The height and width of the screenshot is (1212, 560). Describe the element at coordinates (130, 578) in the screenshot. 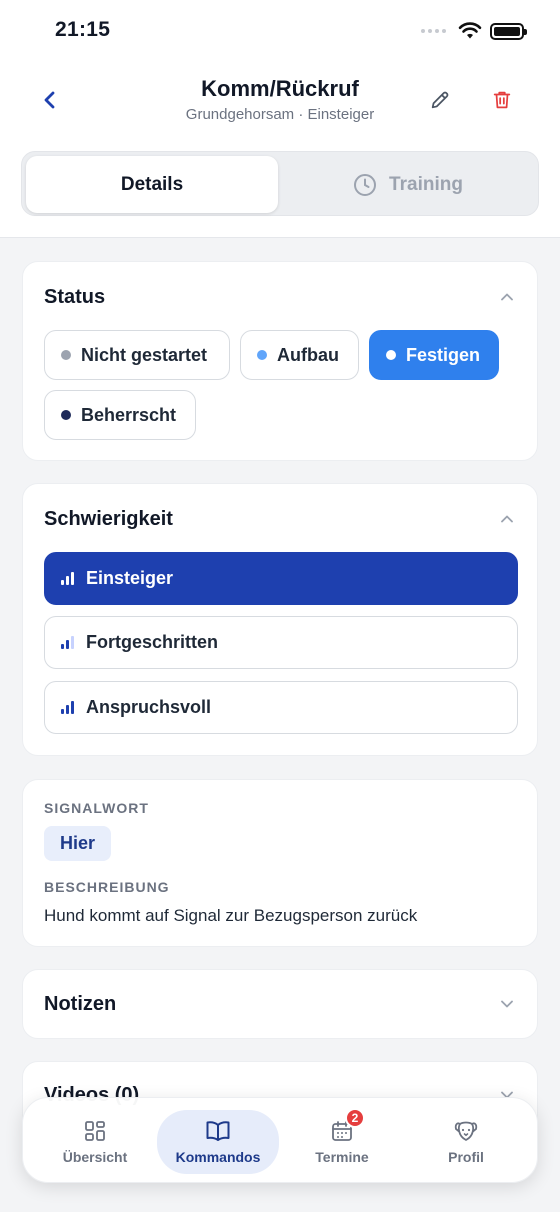

I see `difficulty-option-label: Einsteiger` at that location.